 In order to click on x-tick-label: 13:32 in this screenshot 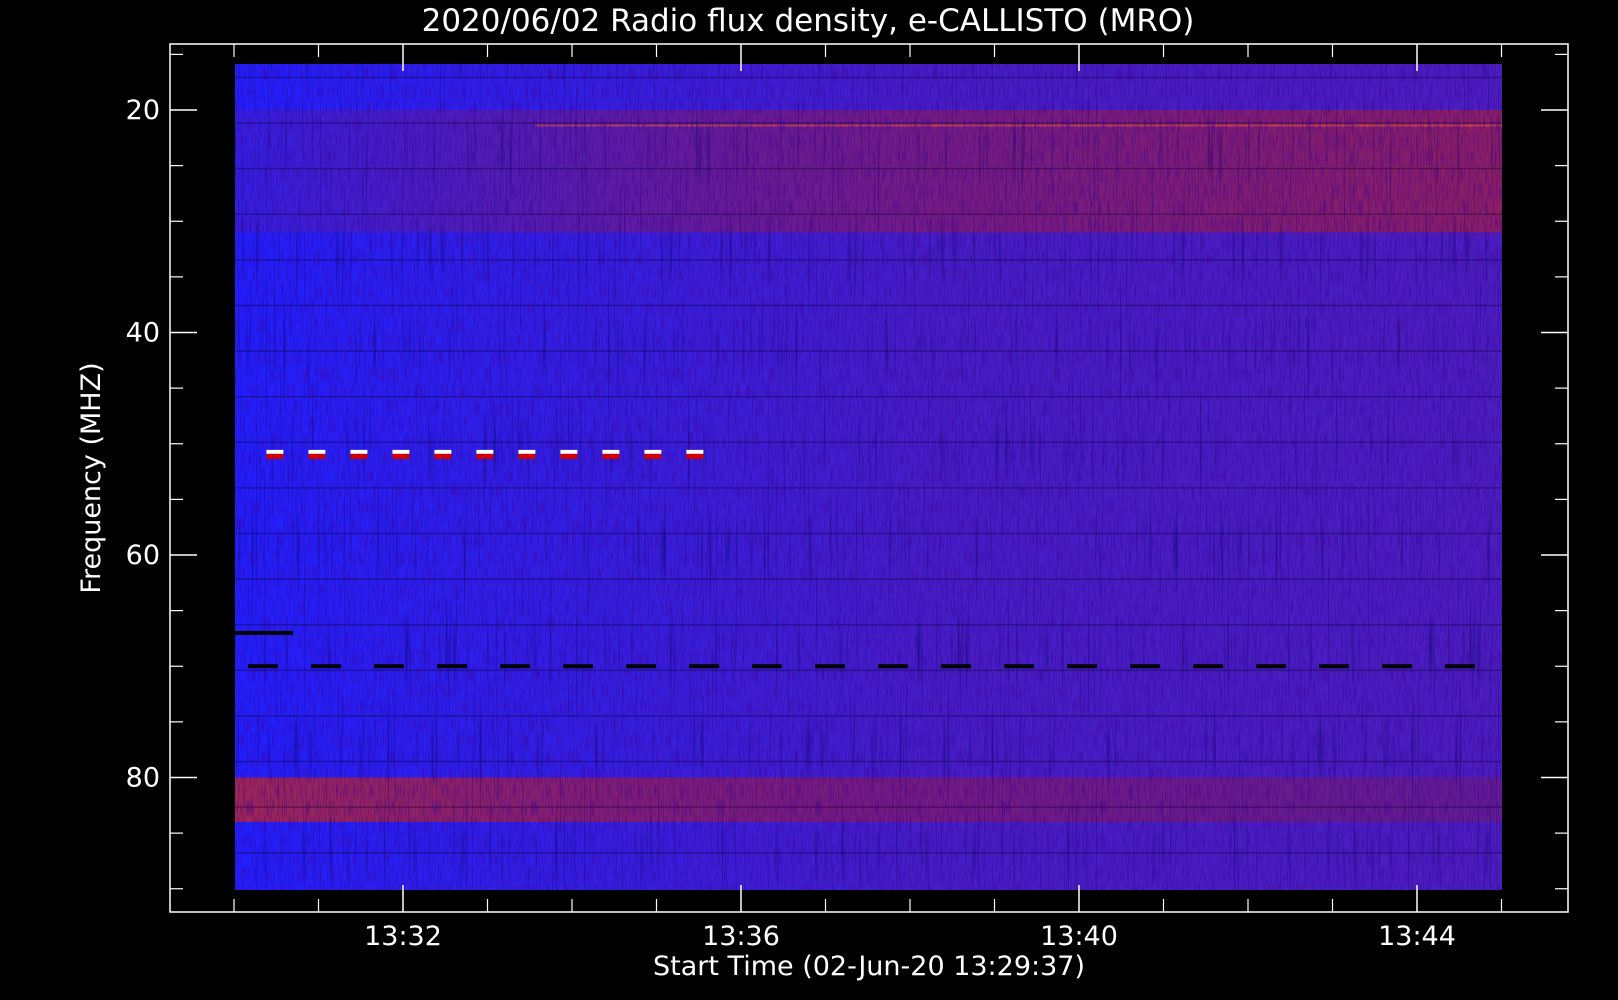, I will do `click(403, 936)`.